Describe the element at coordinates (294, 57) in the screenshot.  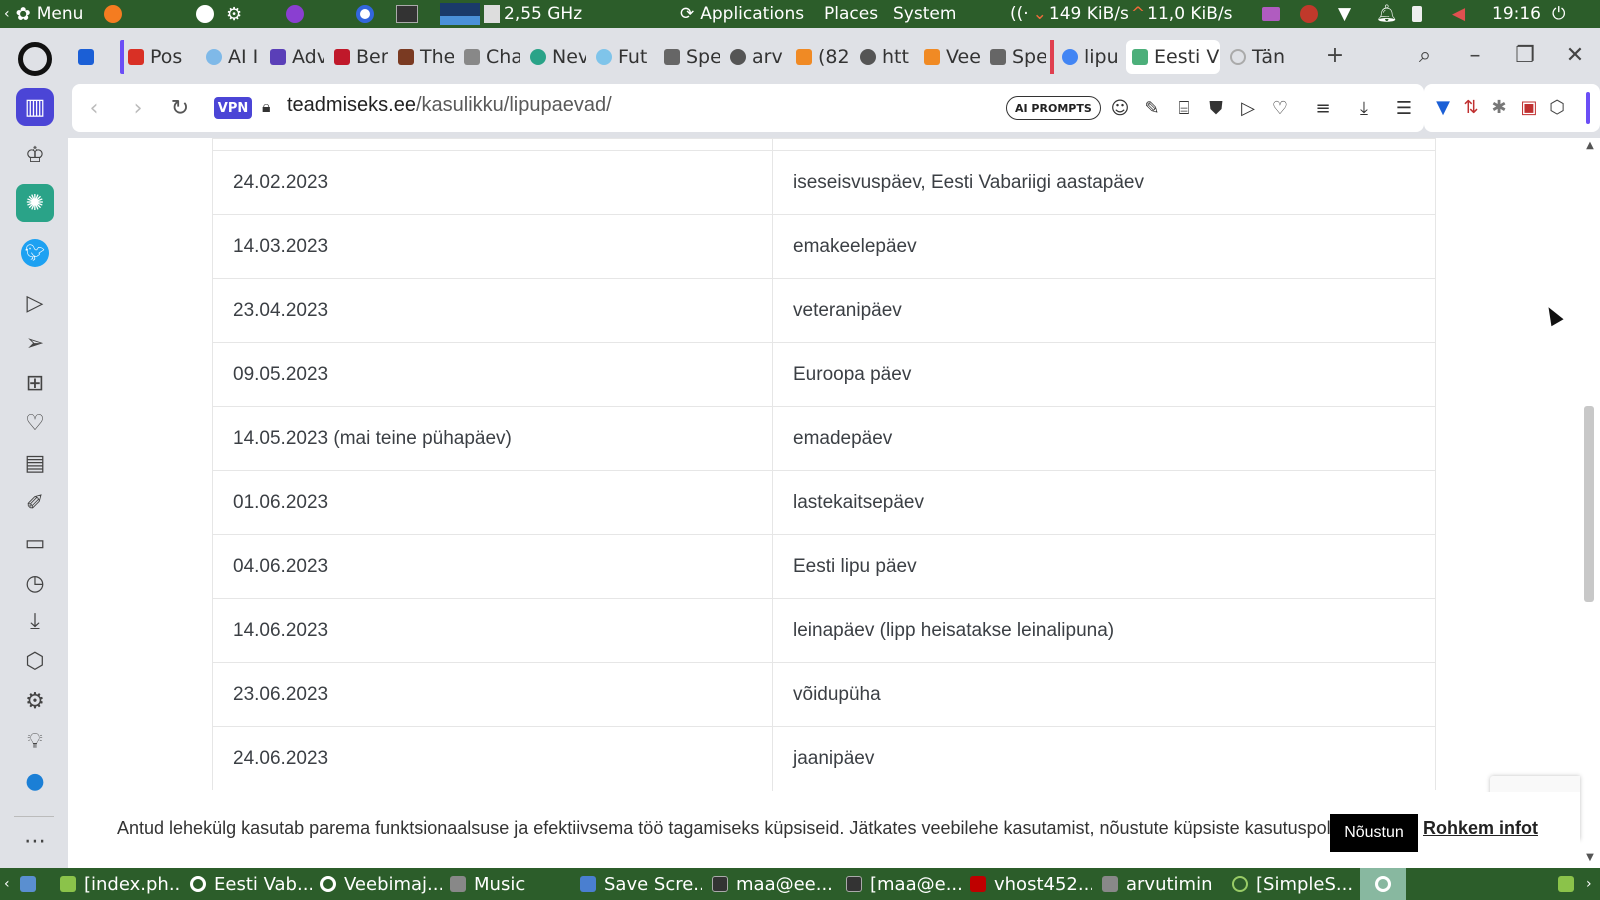
I see `tab-2: Adv` at that location.